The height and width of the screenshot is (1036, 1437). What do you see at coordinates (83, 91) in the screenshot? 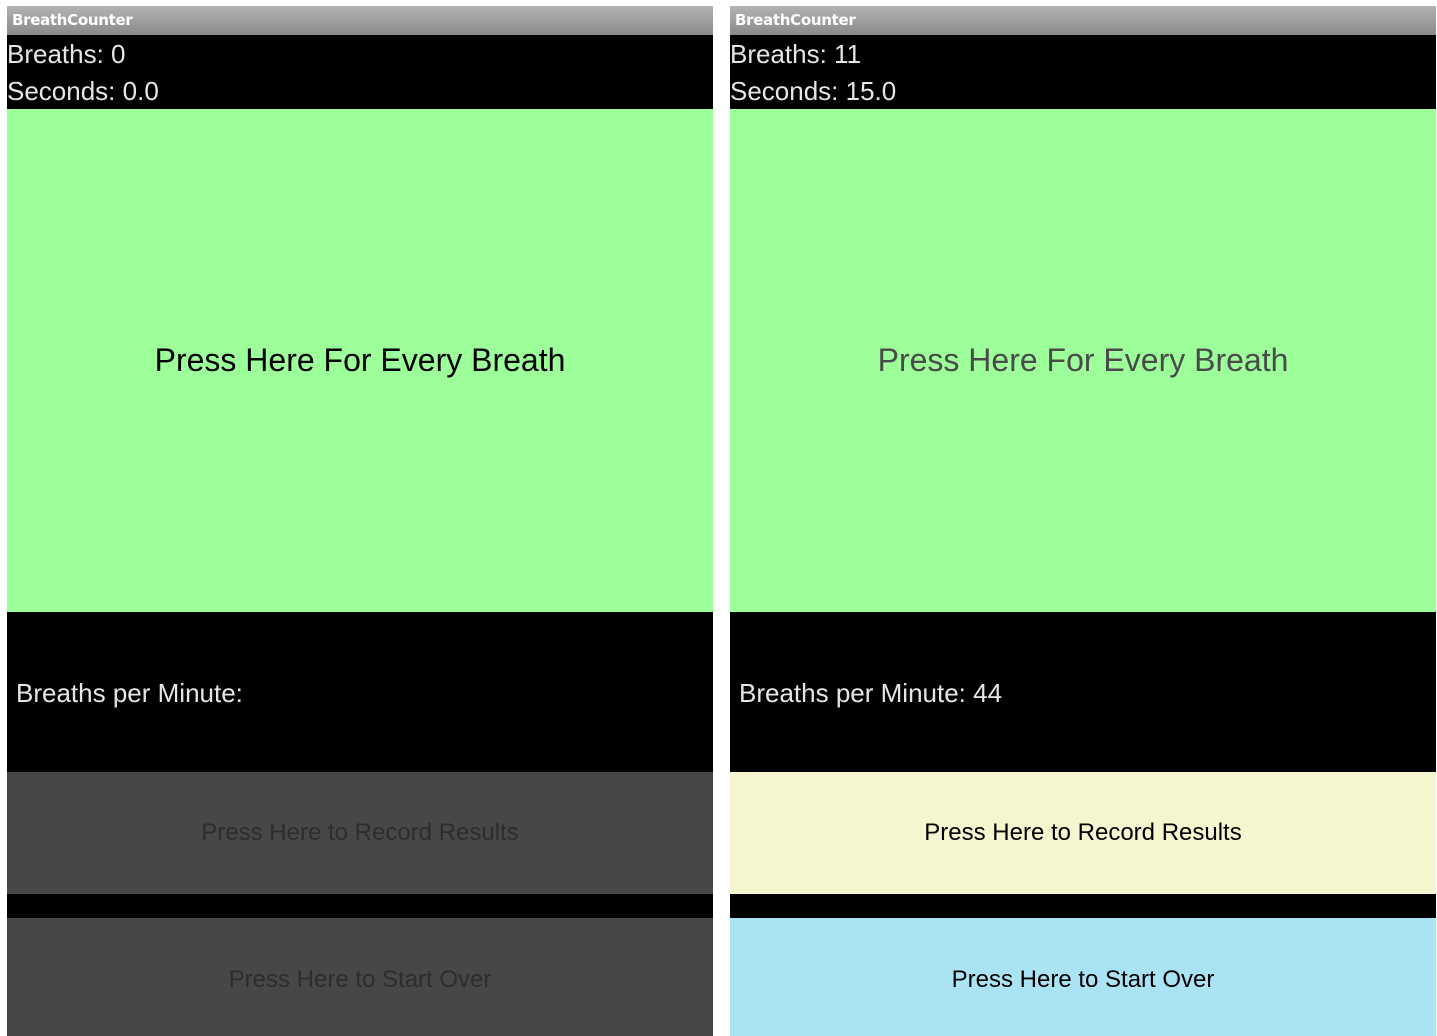
I see `seconds-count: Seconds: 0.0` at bounding box center [83, 91].